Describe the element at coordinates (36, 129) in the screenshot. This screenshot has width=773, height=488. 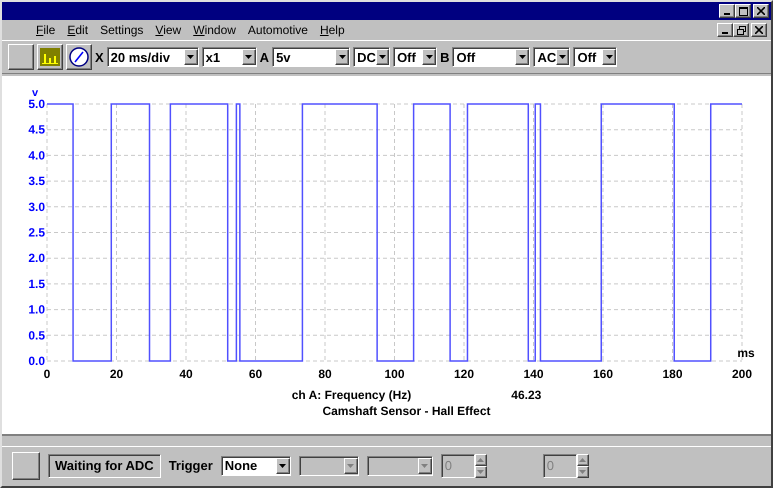
I see `tick-label: 4.5` at that location.